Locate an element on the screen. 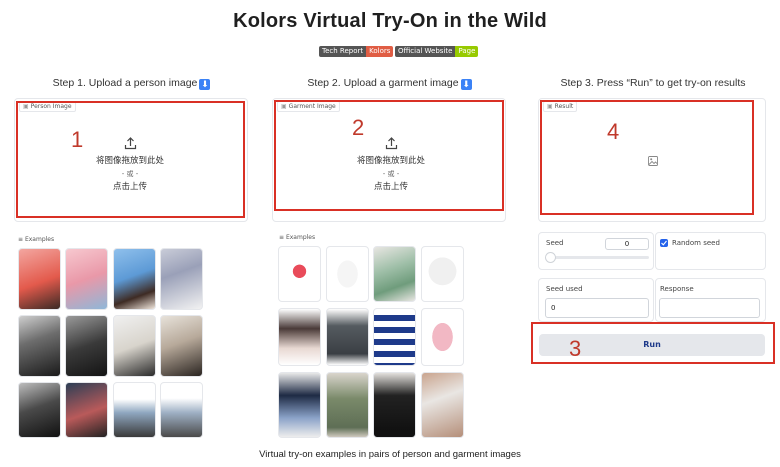 This screenshot has height=467, width=780. official-website-badge: Official Website Page is located at coordinates (437, 51).